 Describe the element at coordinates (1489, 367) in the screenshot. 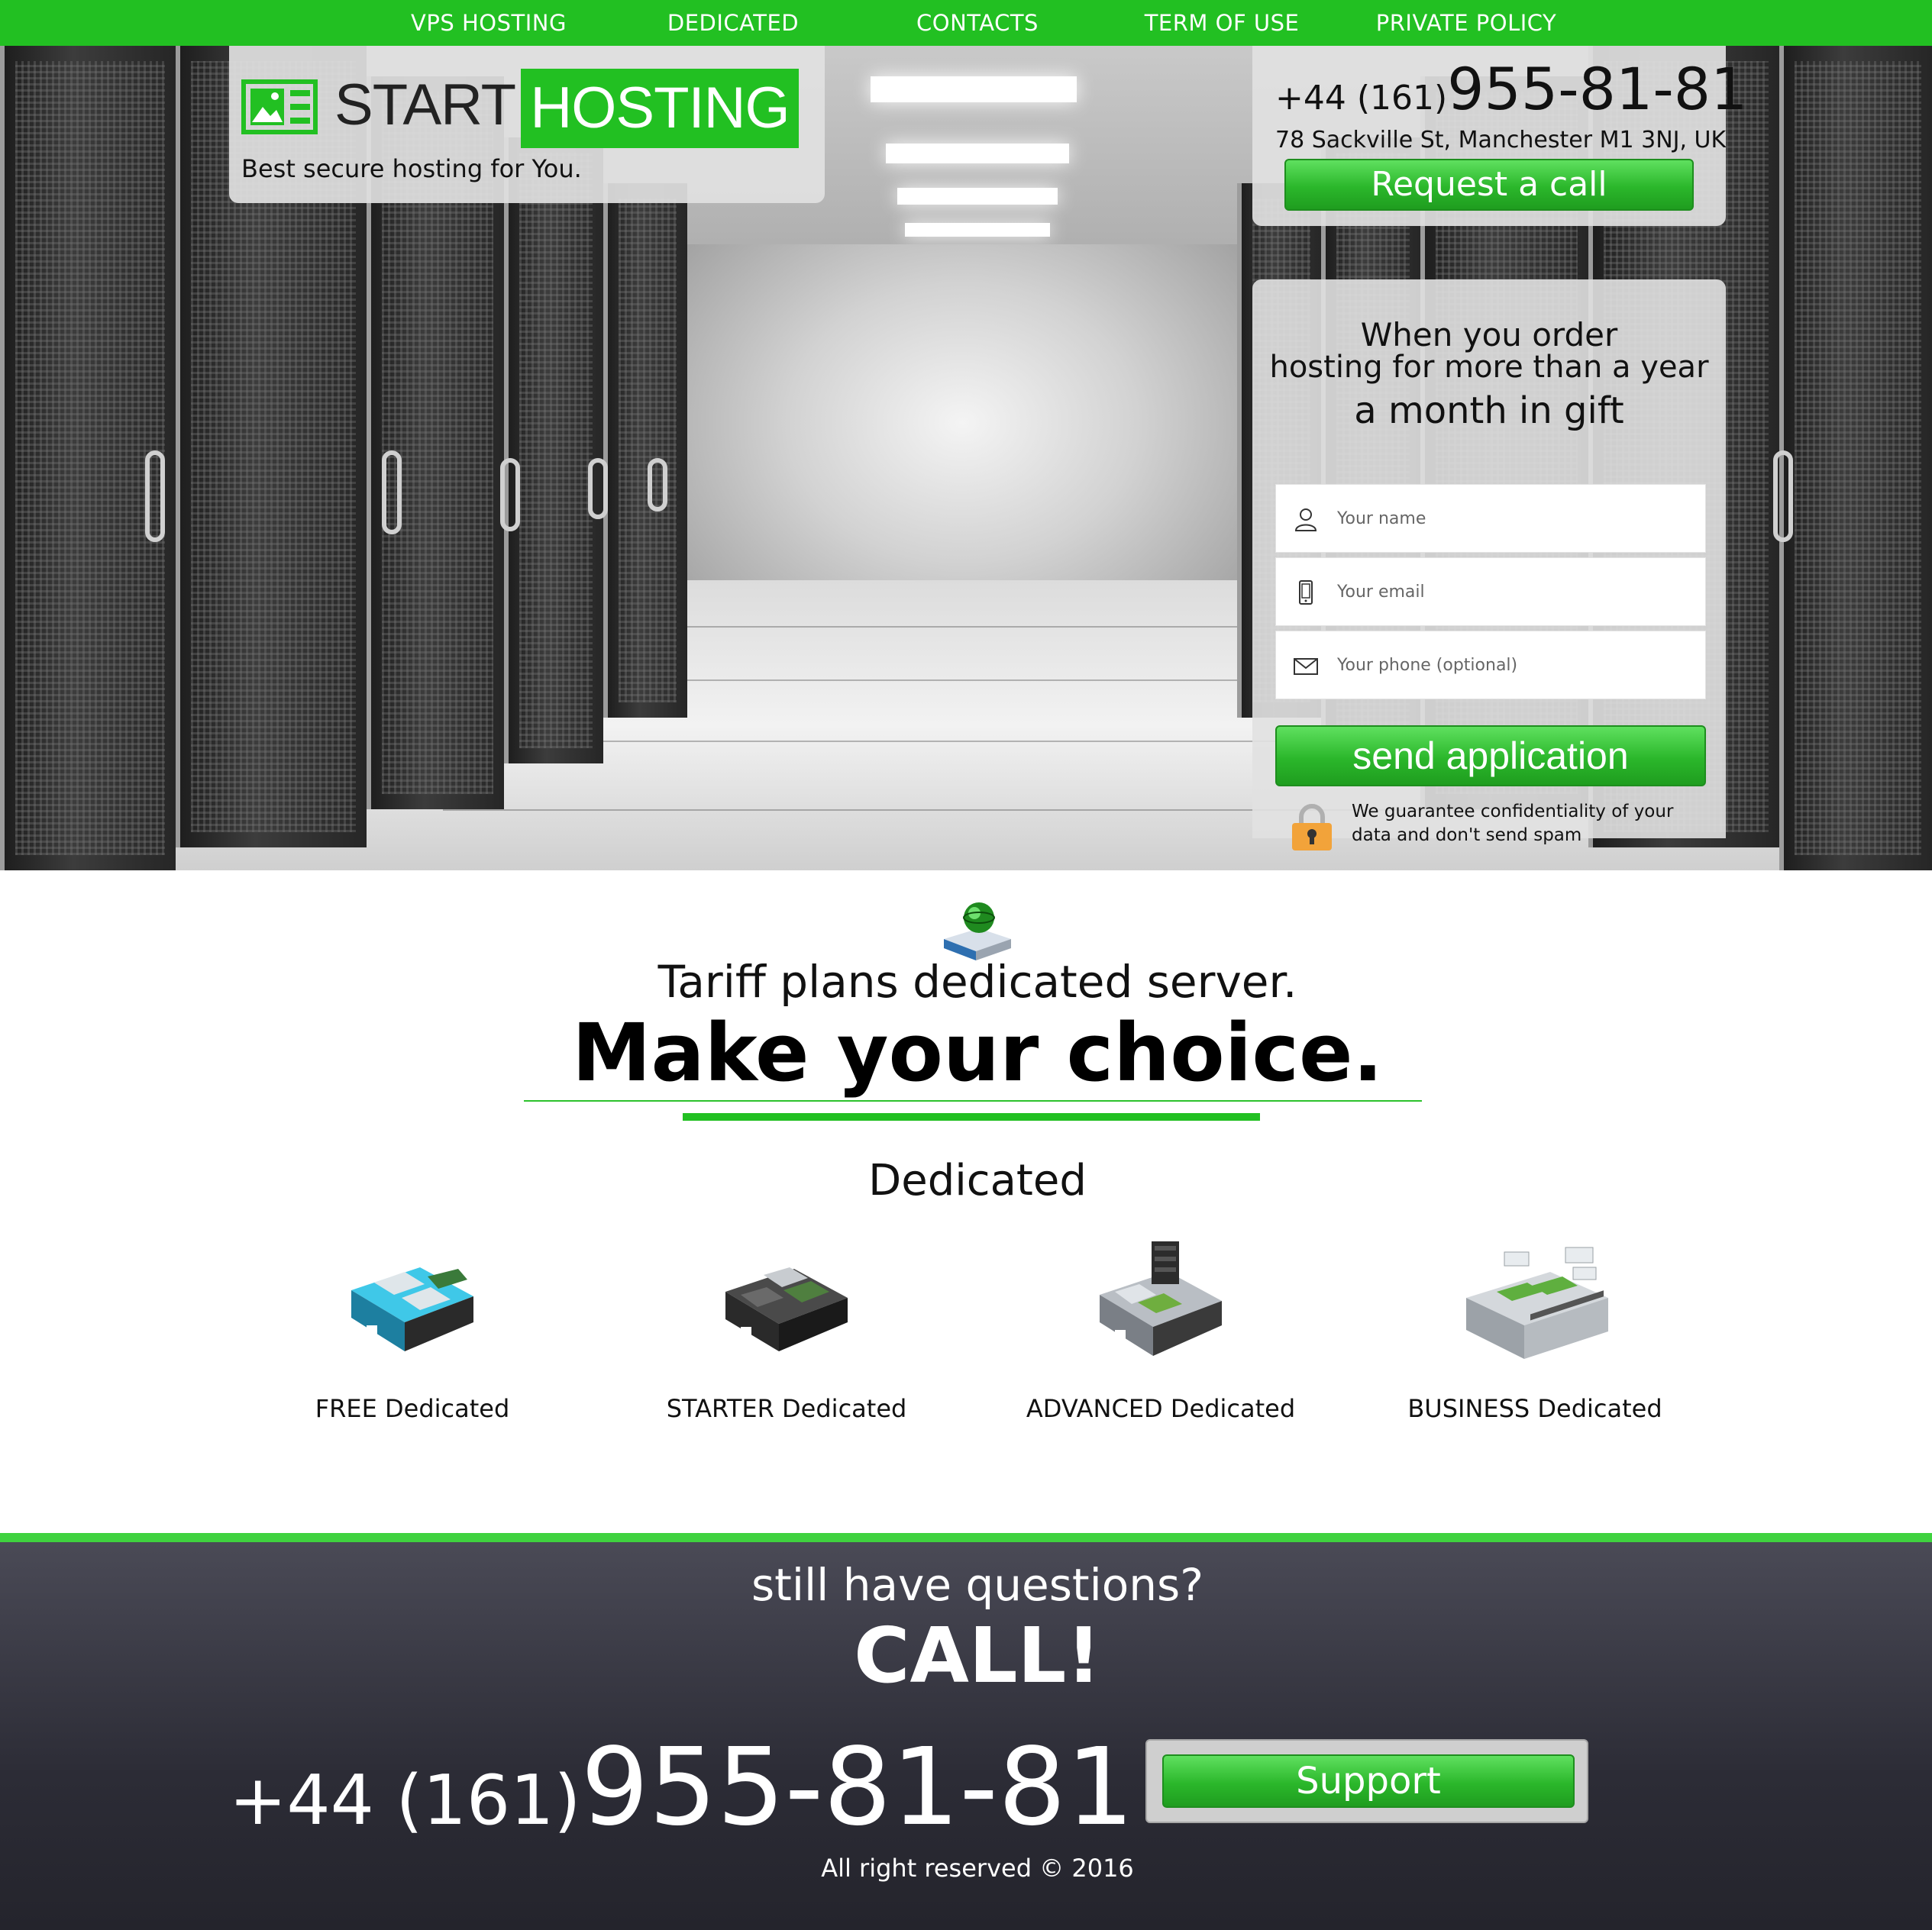

I see `offer-line-2: hosting for more than a year` at that location.